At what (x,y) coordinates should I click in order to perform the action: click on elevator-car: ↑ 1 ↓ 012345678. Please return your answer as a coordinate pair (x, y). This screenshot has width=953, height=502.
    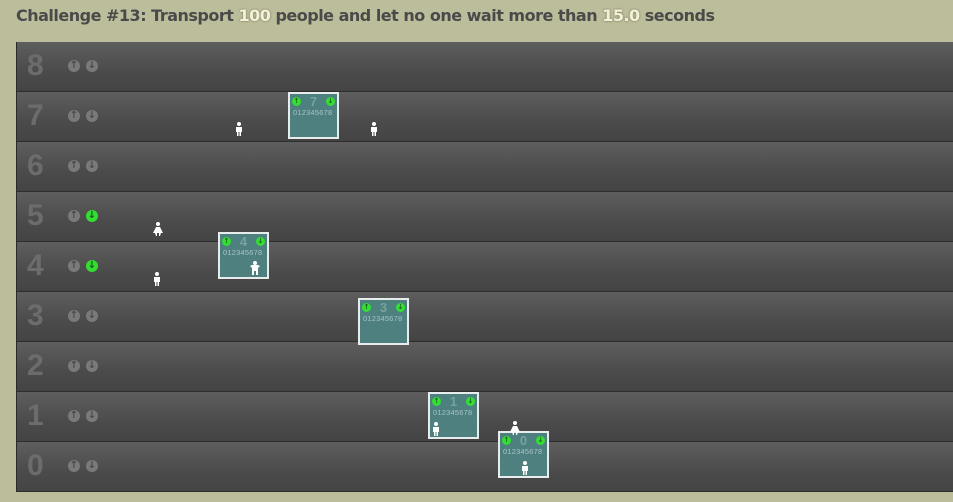
    Looking at the image, I should click on (453, 415).